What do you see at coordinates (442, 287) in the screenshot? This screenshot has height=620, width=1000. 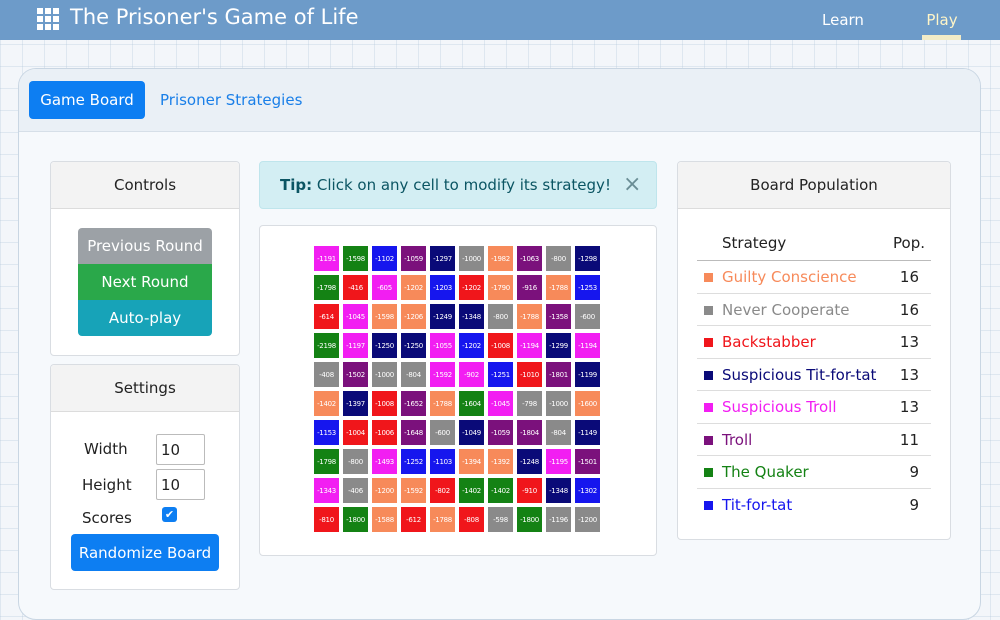 I see `board-cell: -1203` at bounding box center [442, 287].